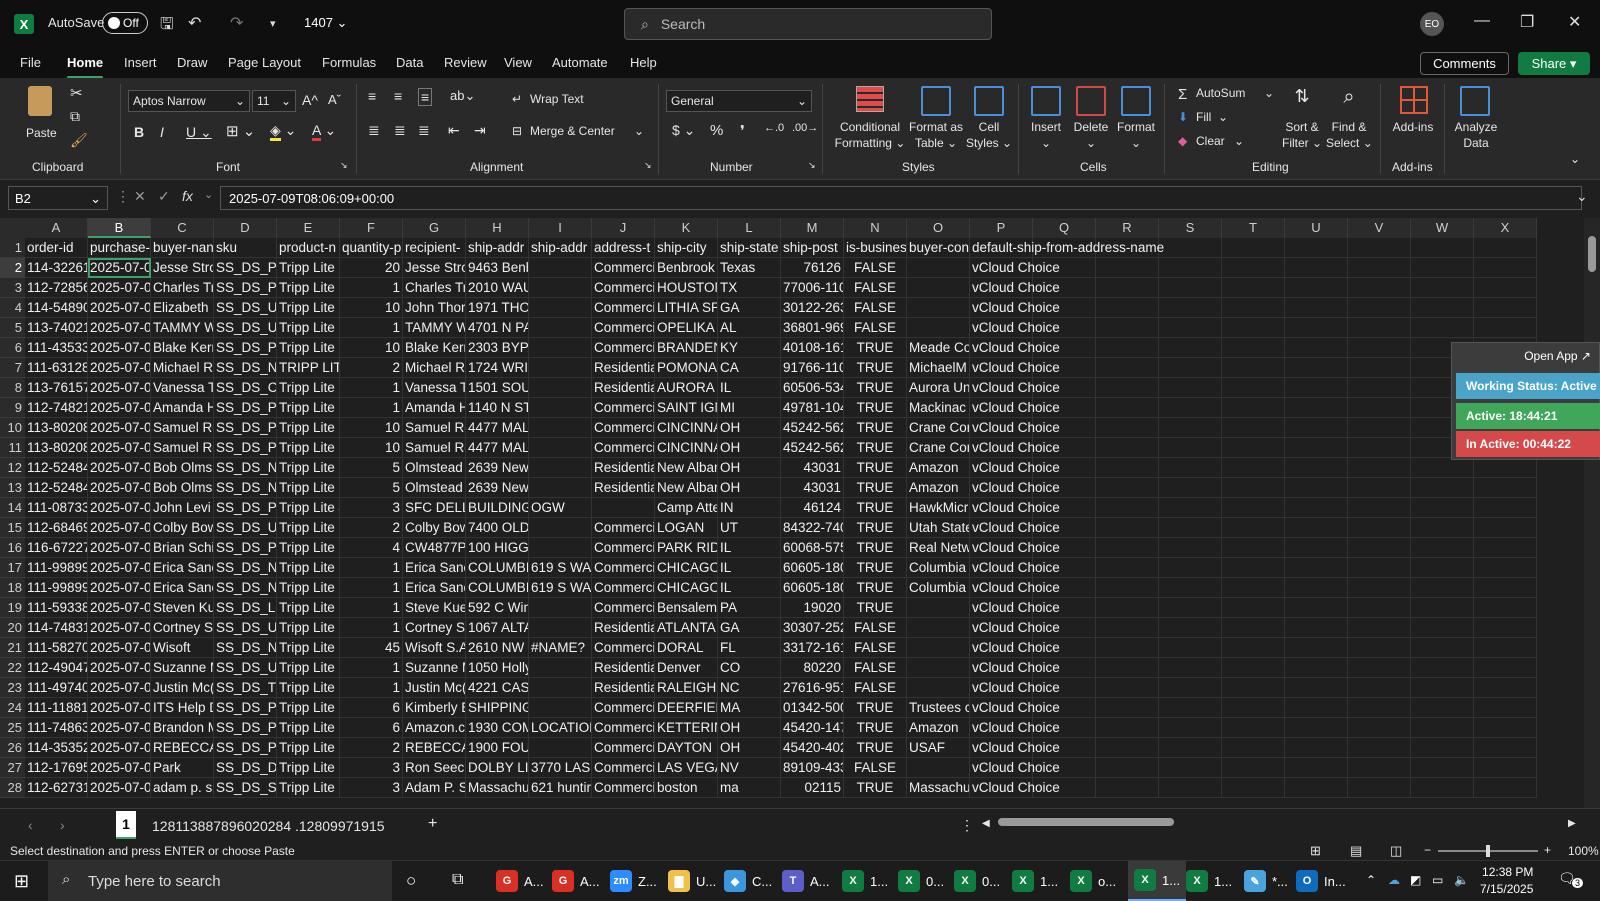 This screenshot has height=901, width=1600. Describe the element at coordinates (12, 428) in the screenshot. I see `row-header: 10` at that location.